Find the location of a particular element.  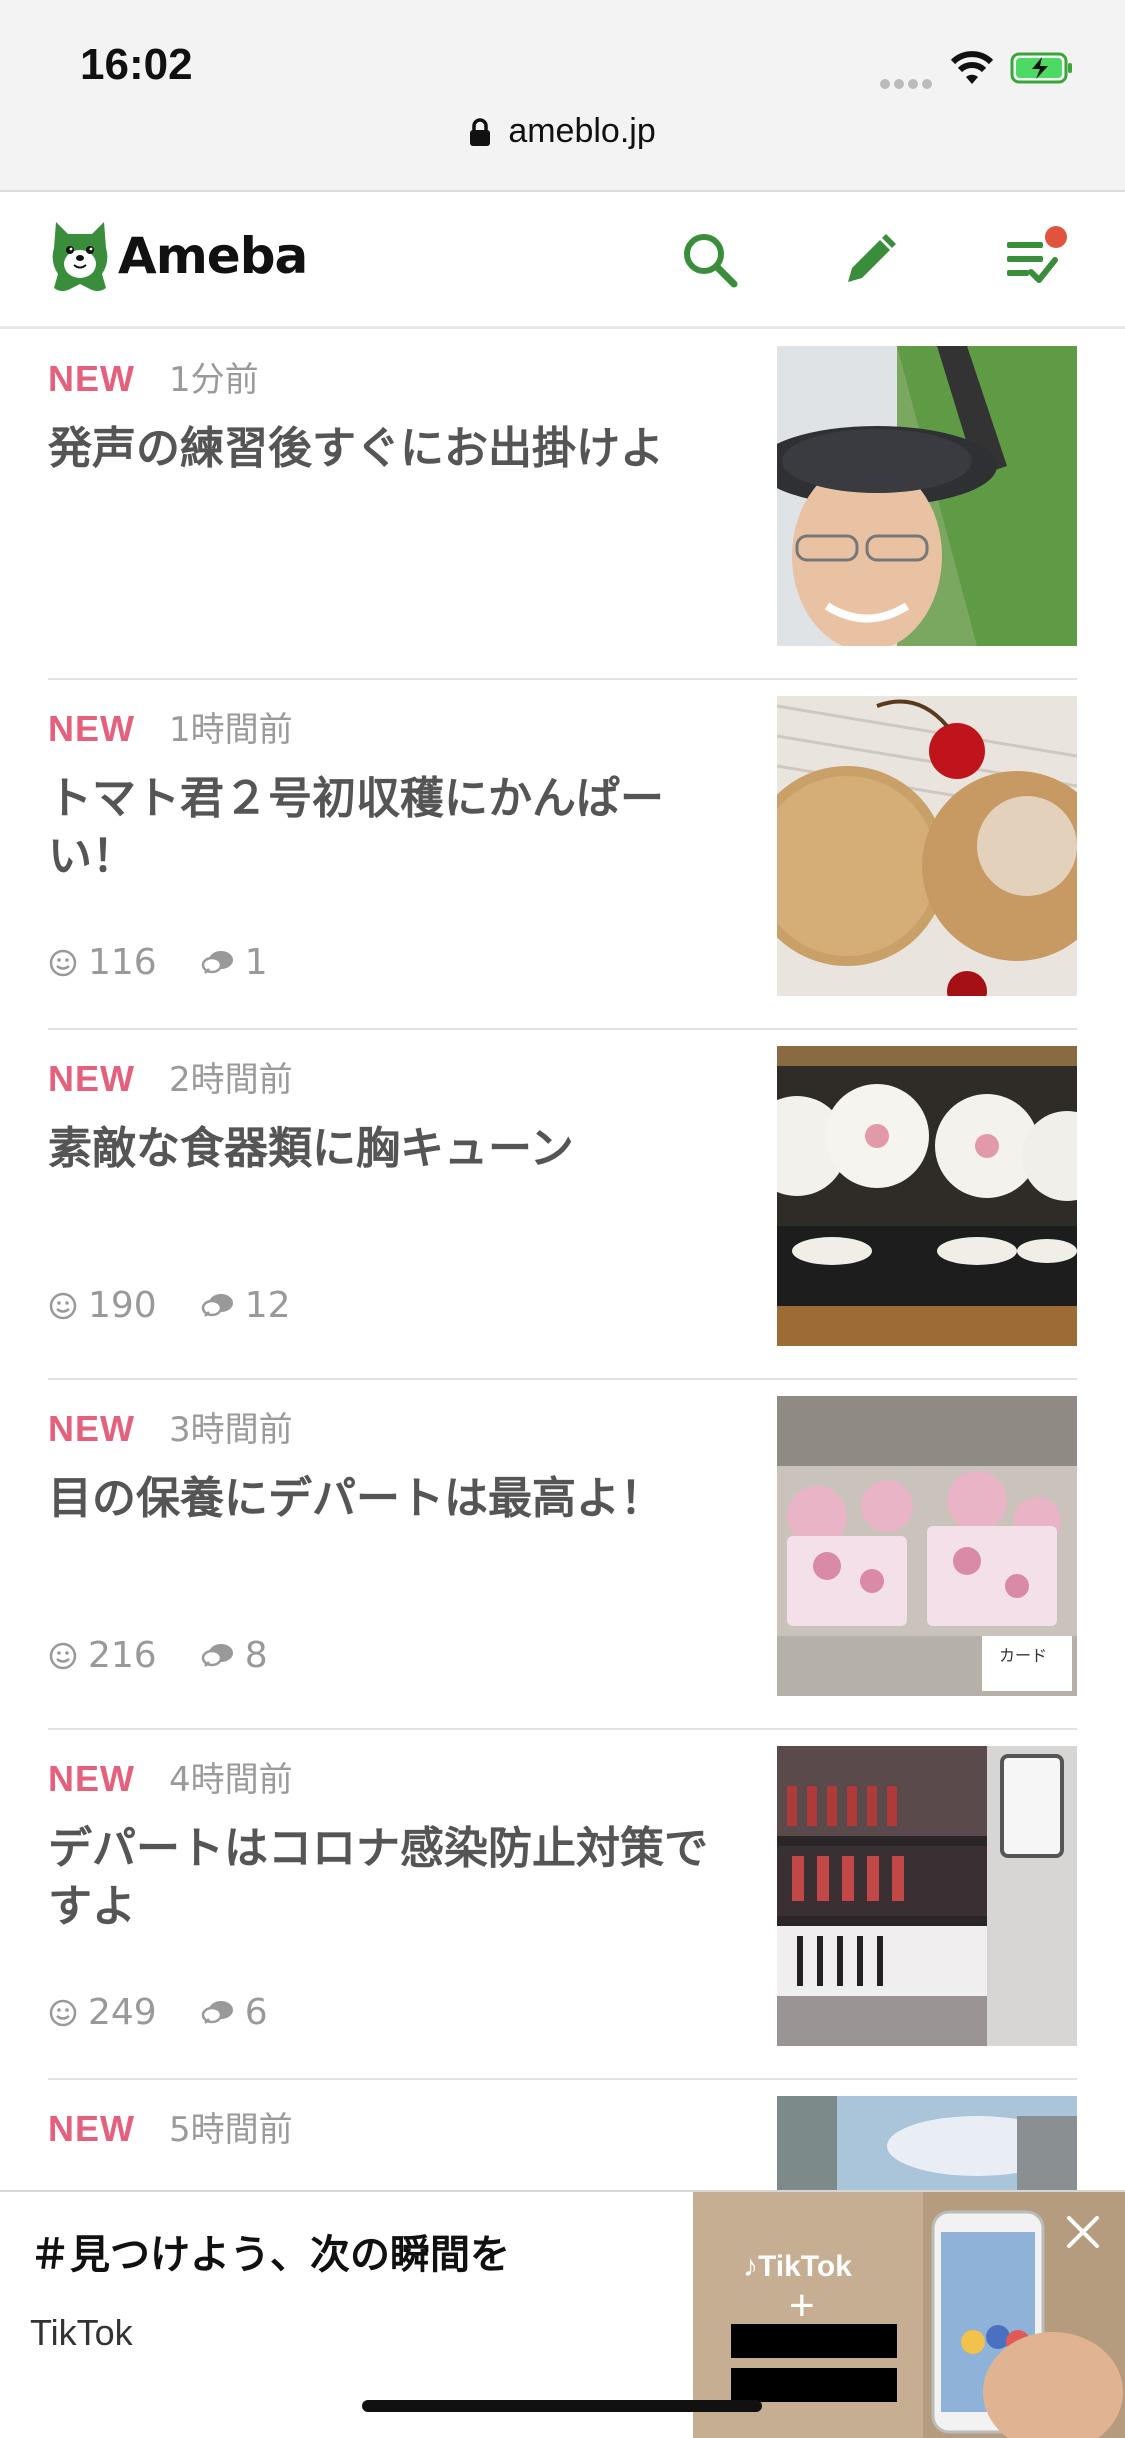

comment-count: 8 is located at coordinates (256, 1655).